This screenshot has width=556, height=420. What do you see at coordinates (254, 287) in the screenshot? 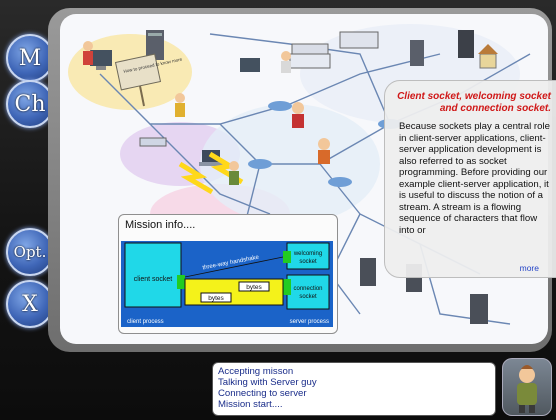
I see `bytes-top-label: bytes` at bounding box center [254, 287].